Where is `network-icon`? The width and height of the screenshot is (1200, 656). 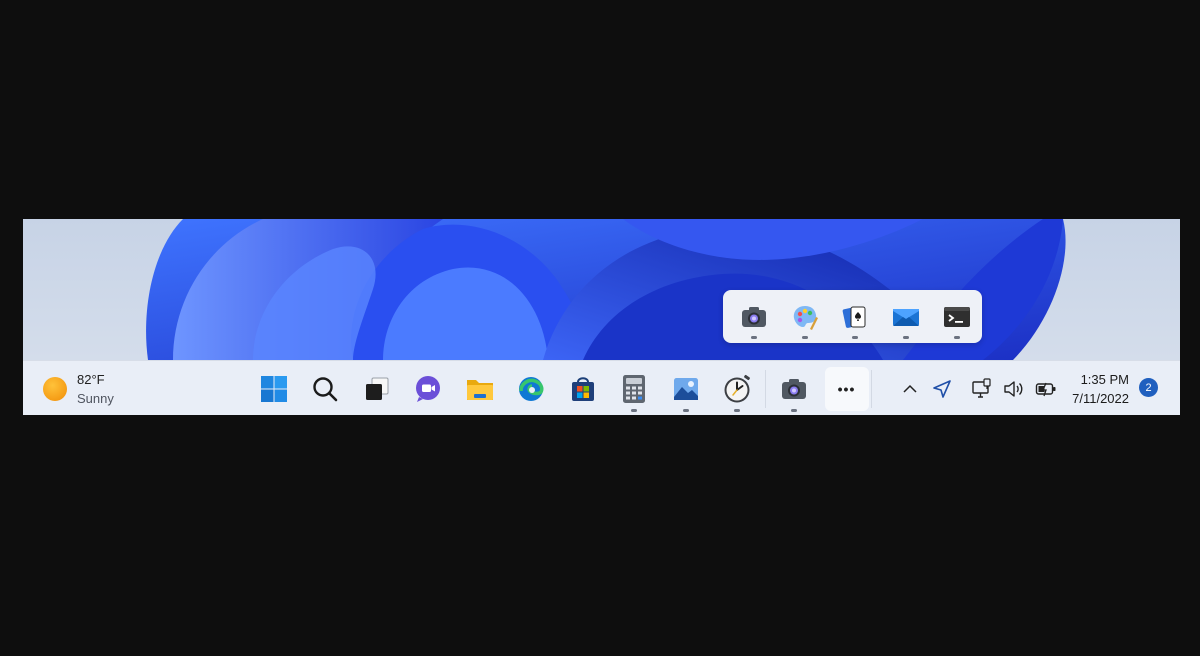
network-icon is located at coordinates (981, 387).